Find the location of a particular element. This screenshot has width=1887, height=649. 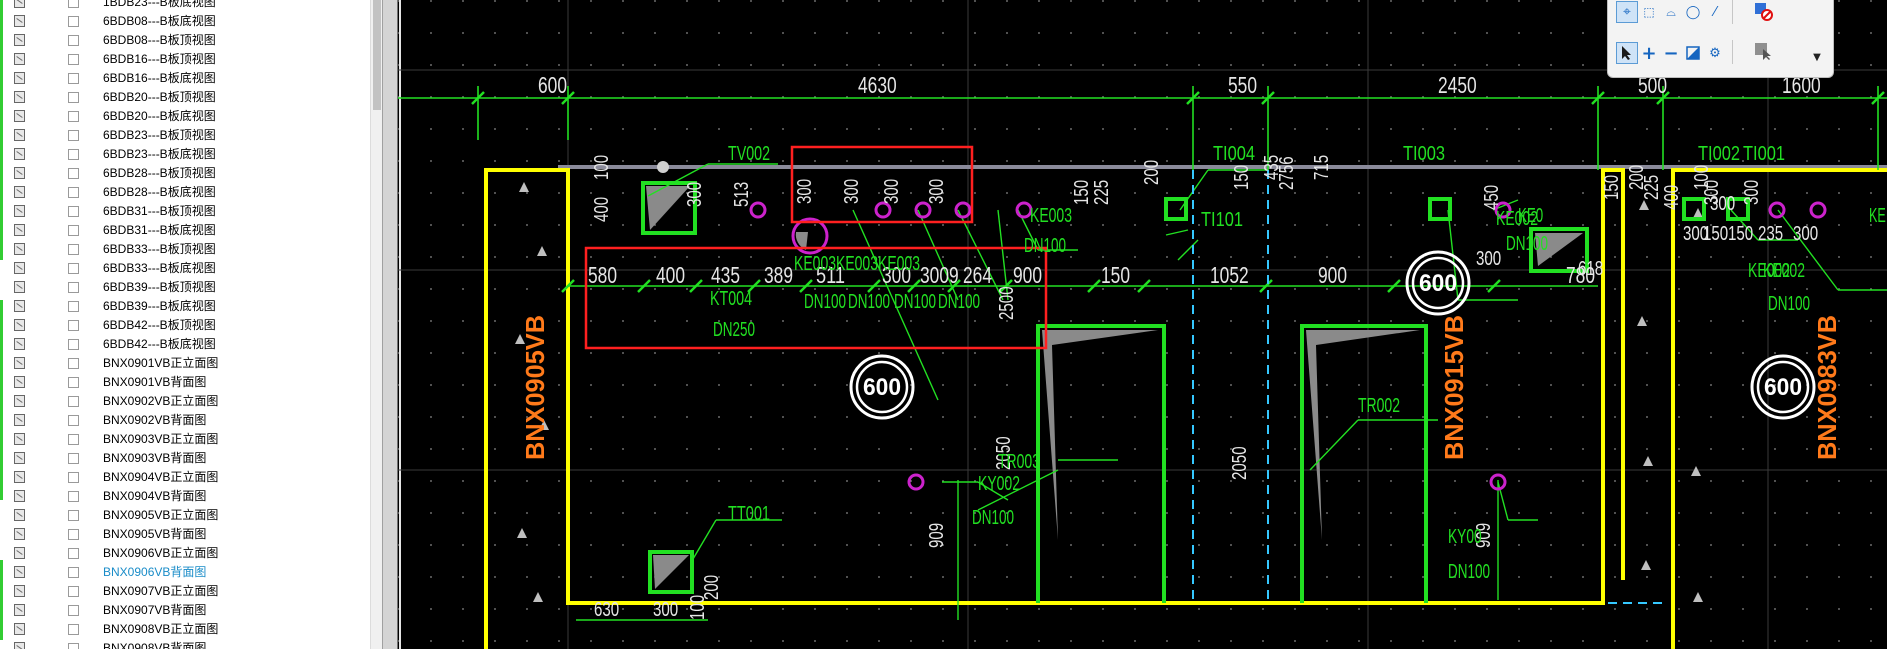

tree-item: 6BDB33---B板底视图 is located at coordinates (185, 268).